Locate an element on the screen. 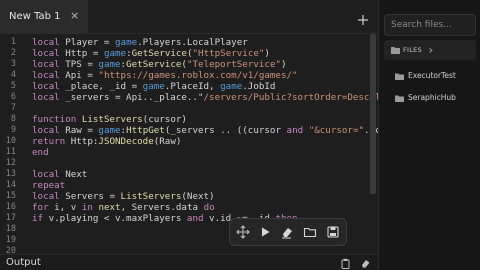 Image resolution: width=480 pixels, height=270 pixels. code-token: Servers = is located at coordinates (90, 196).